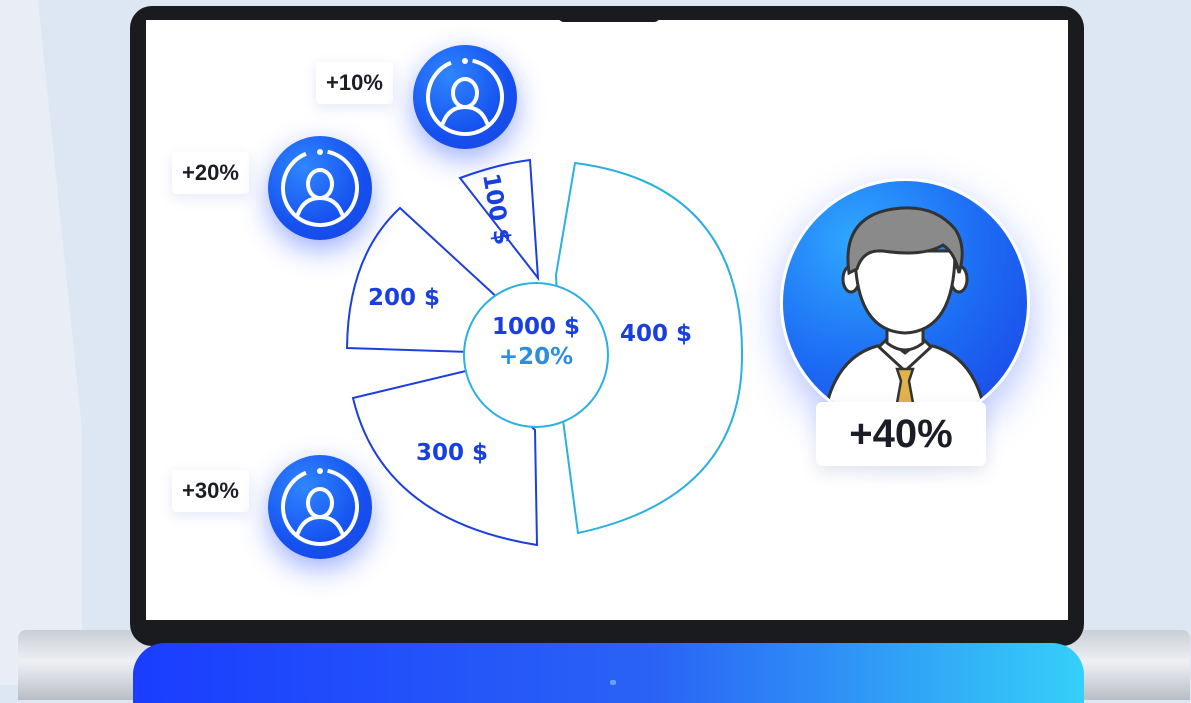 The width and height of the screenshot is (1191, 703). I want to click on user-avatar-bottom, so click(320, 507).